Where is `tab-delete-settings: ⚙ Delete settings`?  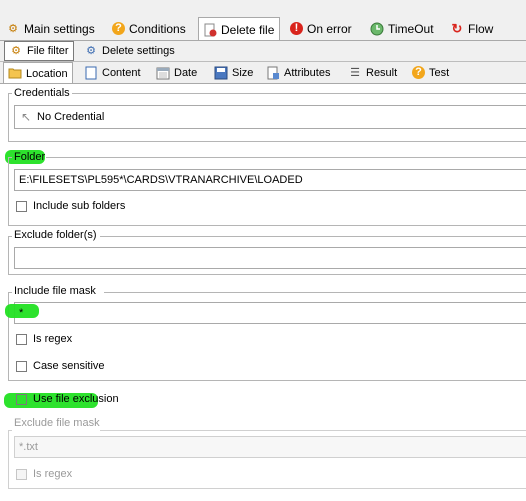
tab-delete-settings: ⚙ Delete settings is located at coordinates (130, 51).